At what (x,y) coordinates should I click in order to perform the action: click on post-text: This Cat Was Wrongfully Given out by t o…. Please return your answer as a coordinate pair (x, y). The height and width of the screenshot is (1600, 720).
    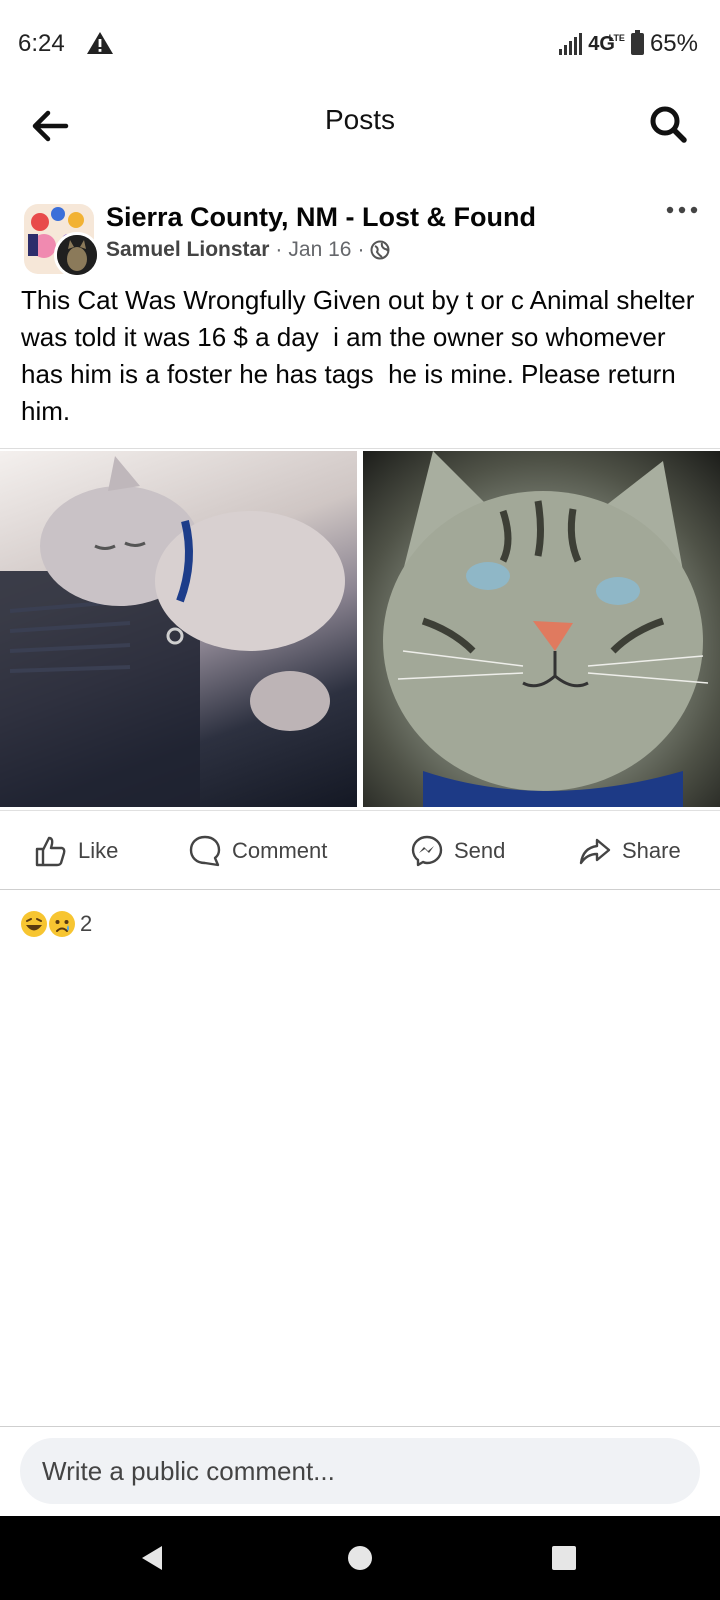
    Looking at the image, I should click on (365, 355).